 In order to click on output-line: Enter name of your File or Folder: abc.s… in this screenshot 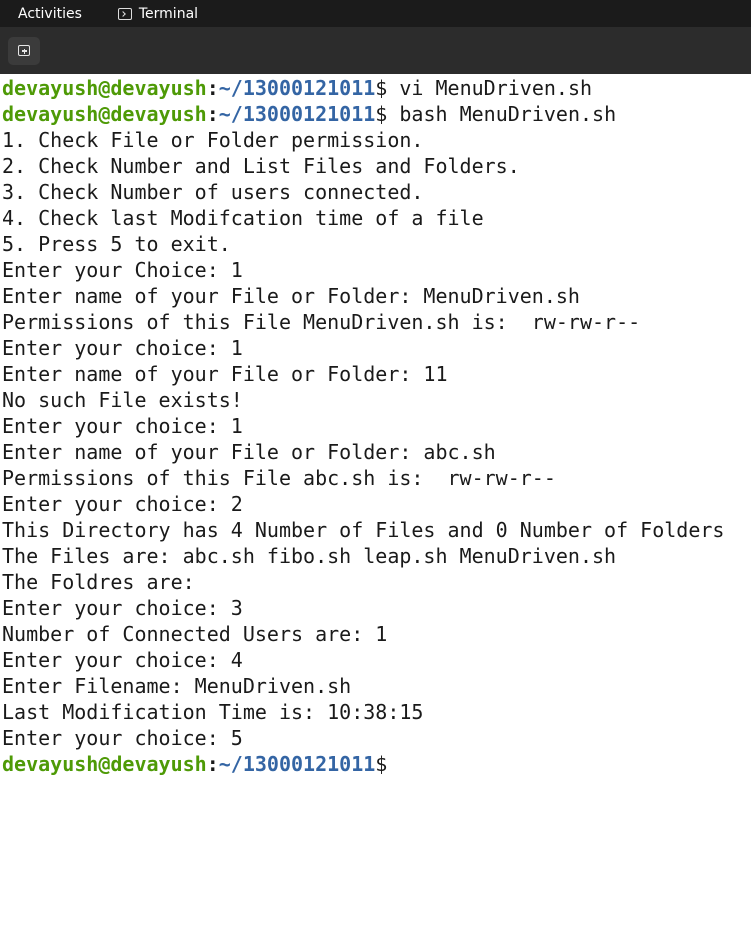, I will do `click(249, 452)`.